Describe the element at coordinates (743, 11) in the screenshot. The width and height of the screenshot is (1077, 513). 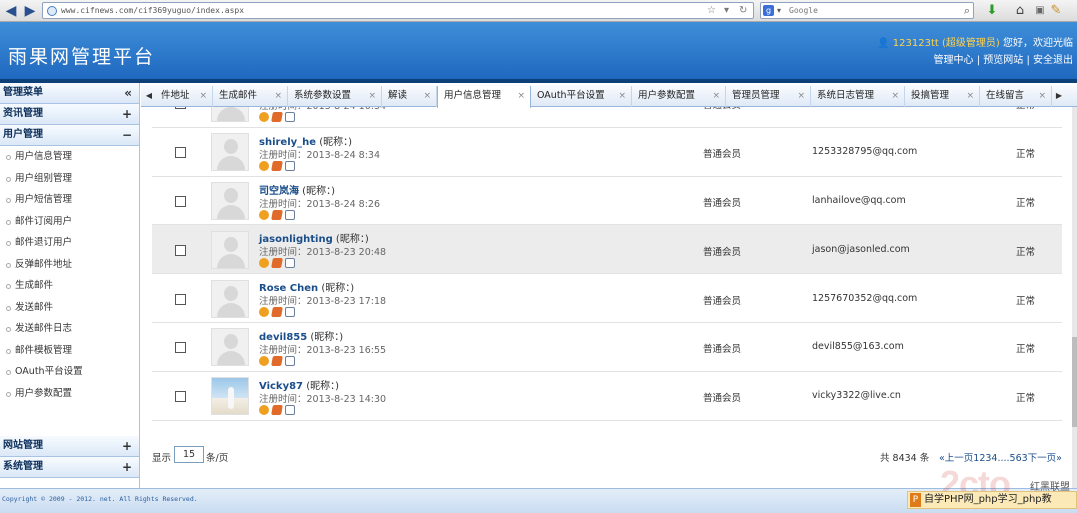
I see `reload-icon: ↻` at that location.